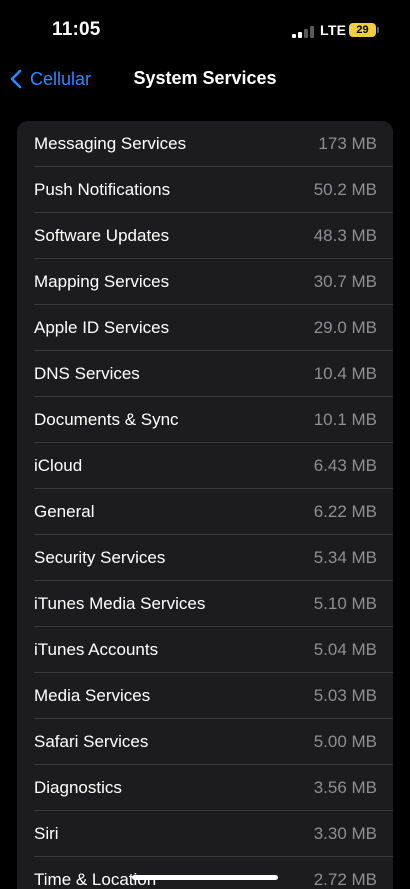  What do you see at coordinates (345, 557) in the screenshot?
I see `service-usage: 5.34 MB` at bounding box center [345, 557].